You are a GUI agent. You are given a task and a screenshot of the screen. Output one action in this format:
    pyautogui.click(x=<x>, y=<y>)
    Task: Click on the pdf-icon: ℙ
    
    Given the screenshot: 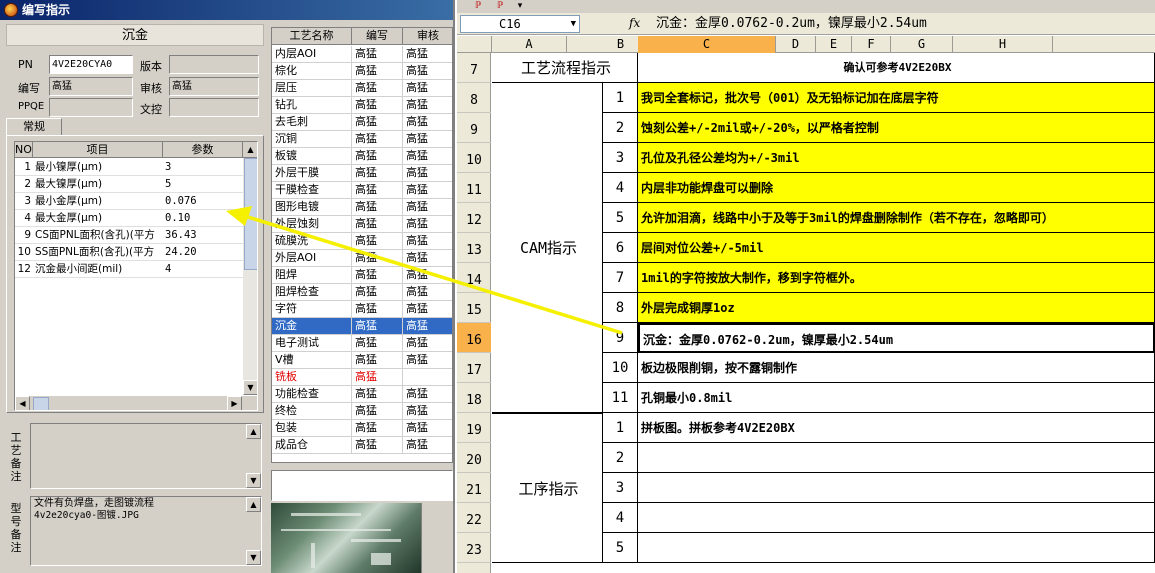 What is the action you would take?
    pyautogui.click(x=478, y=6)
    